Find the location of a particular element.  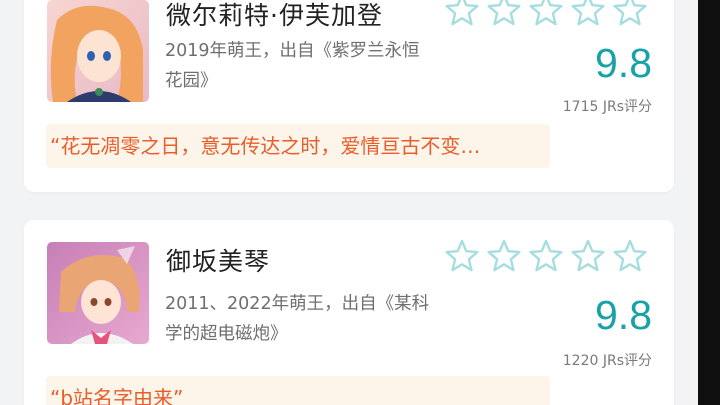

character-description: 2011、2022年萌王，出自《某科学的超电磁炮》 is located at coordinates (297, 319).